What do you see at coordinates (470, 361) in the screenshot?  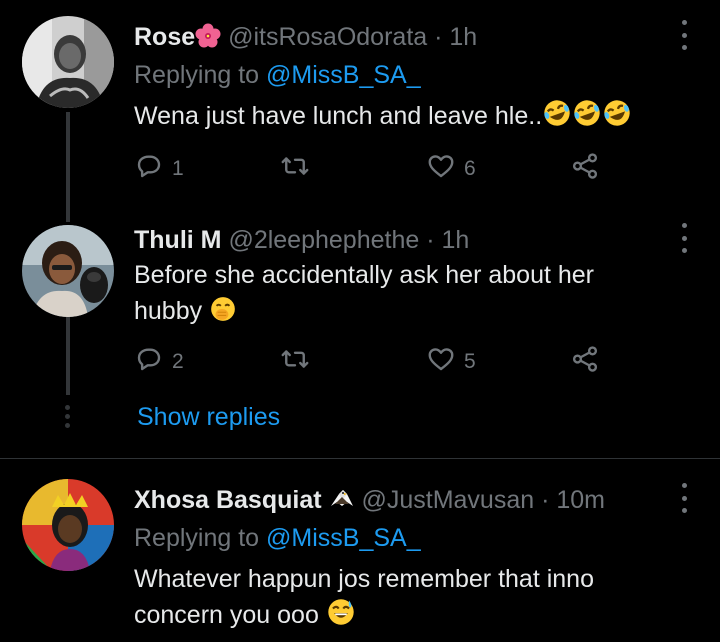 I see `like-count: 5` at bounding box center [470, 361].